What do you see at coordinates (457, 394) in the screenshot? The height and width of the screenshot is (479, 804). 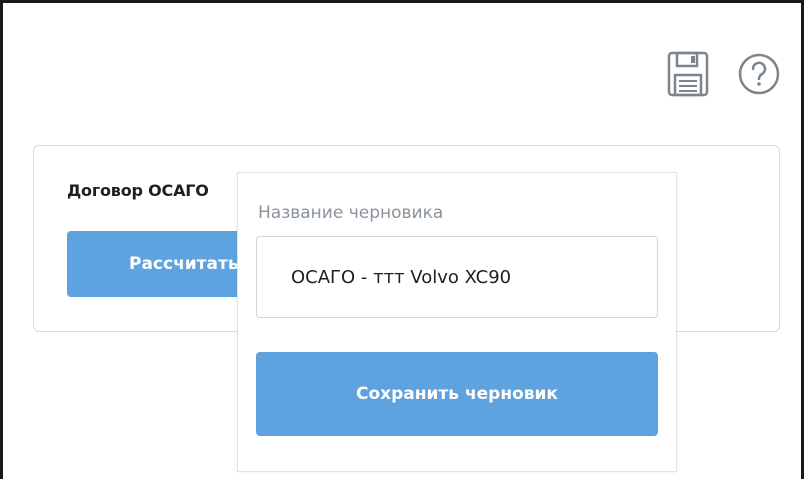 I see `save-draft-button: Сохранить черновик` at bounding box center [457, 394].